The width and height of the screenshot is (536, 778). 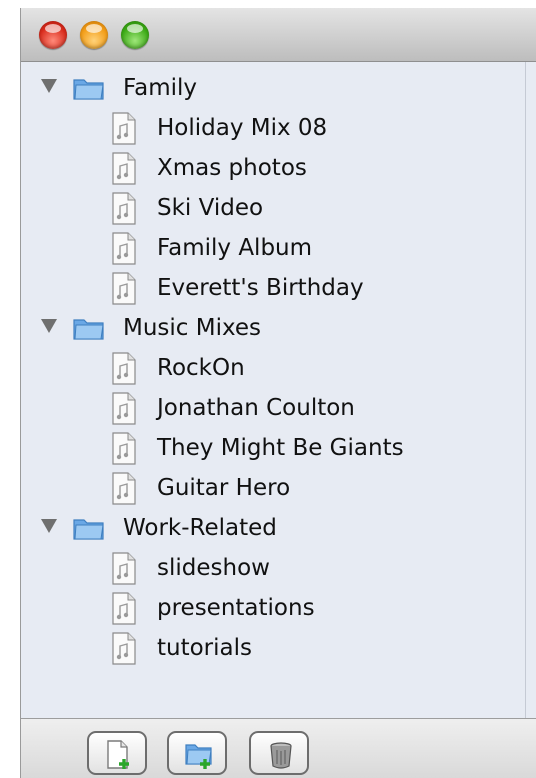 I want to click on tree-item: Holiday Mix 08, so click(x=261, y=128).